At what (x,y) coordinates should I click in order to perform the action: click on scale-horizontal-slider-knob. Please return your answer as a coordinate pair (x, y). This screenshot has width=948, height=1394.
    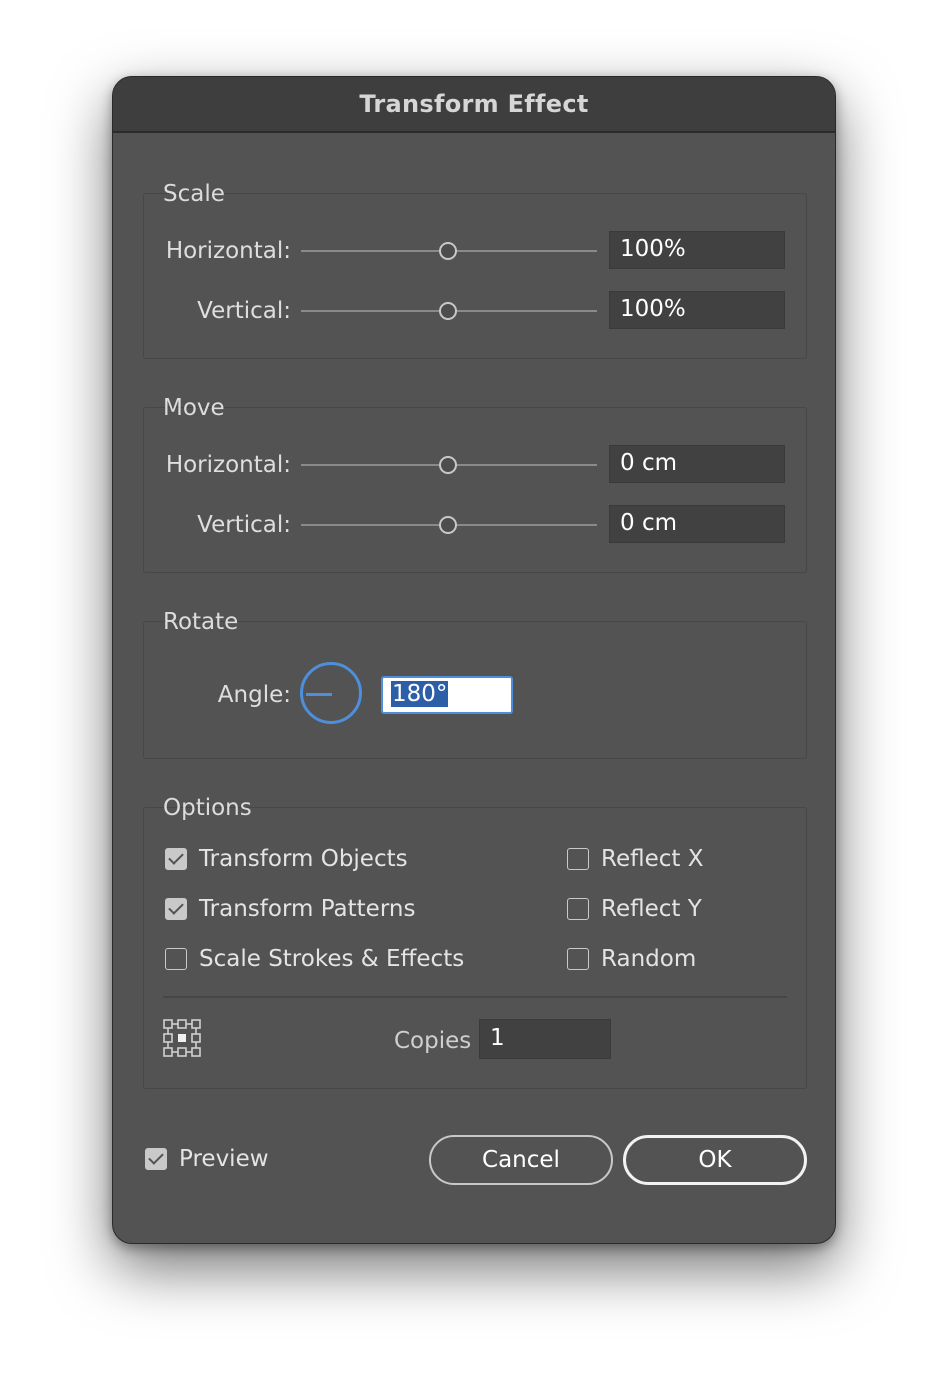
    Looking at the image, I should click on (448, 251).